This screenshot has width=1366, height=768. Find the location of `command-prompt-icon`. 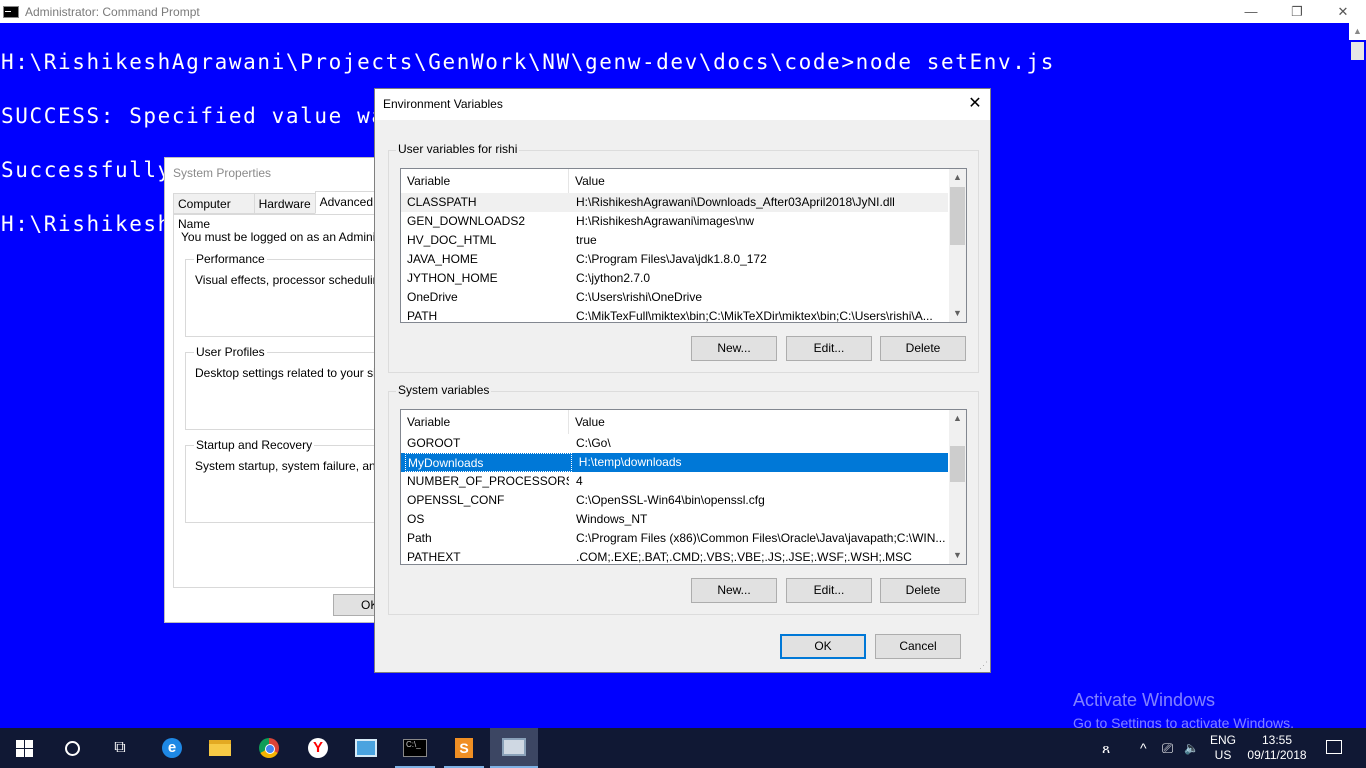

command-prompt-icon is located at coordinates (11, 11).